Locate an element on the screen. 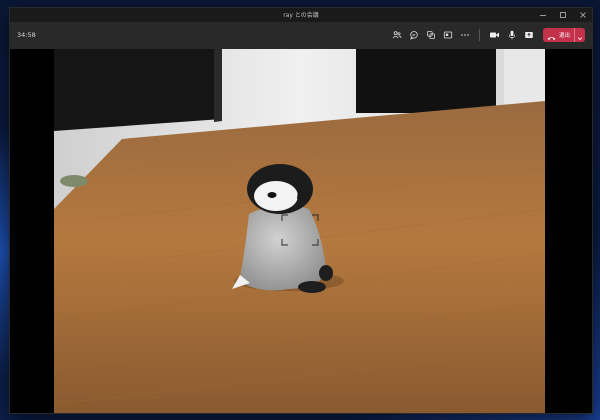 This screenshot has width=600, height=420. window-controls is located at coordinates (563, 14).